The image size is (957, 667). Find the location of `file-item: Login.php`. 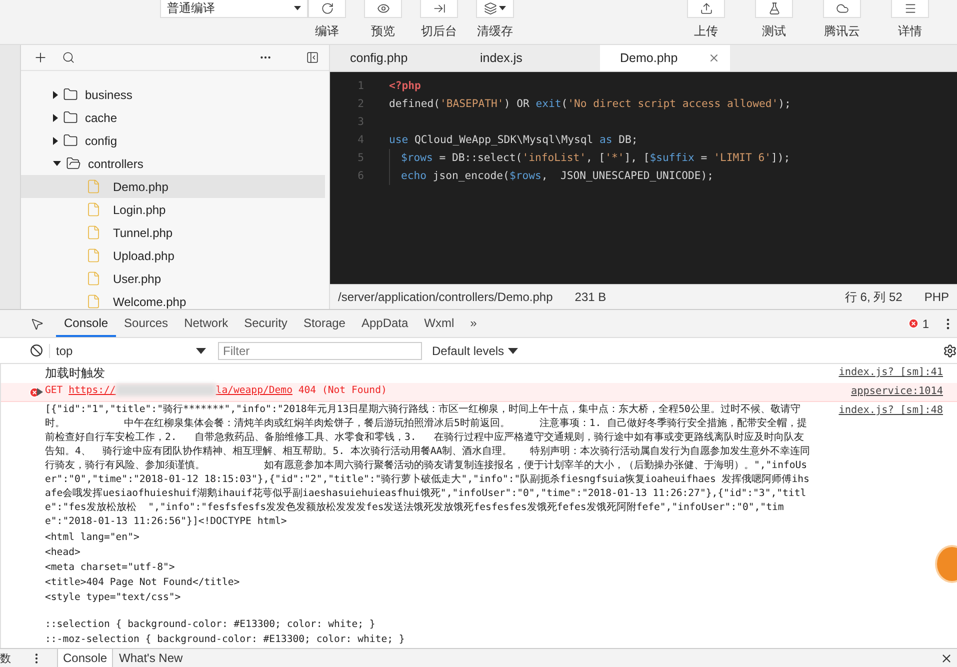

file-item: Login.php is located at coordinates (173, 210).